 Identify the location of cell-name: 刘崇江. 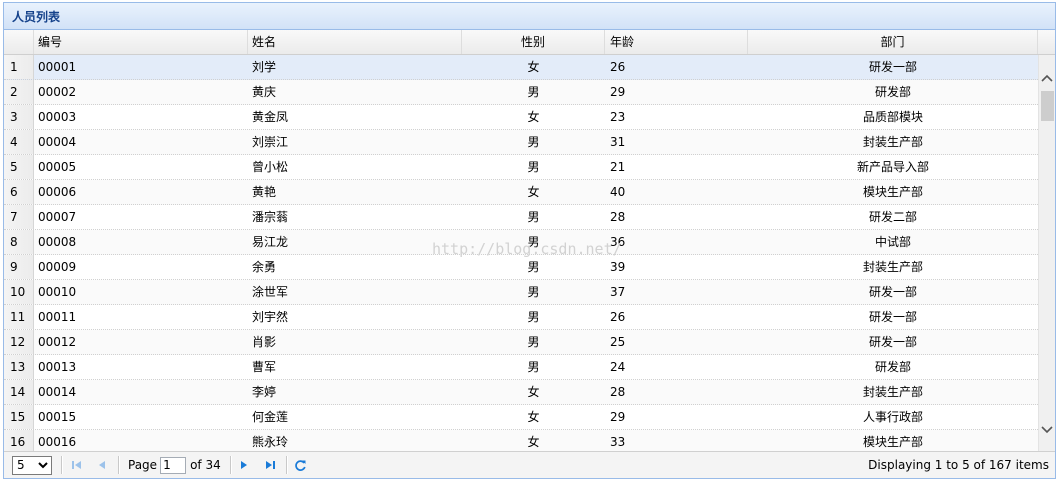
(270, 142).